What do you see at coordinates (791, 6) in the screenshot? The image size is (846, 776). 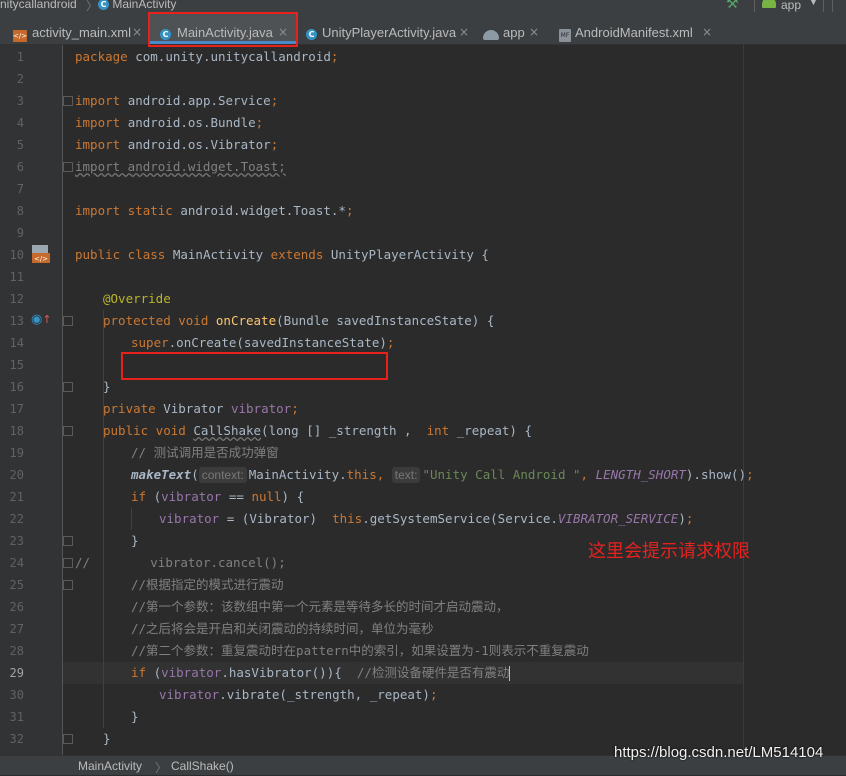 I see `run-config-label: app` at bounding box center [791, 6].